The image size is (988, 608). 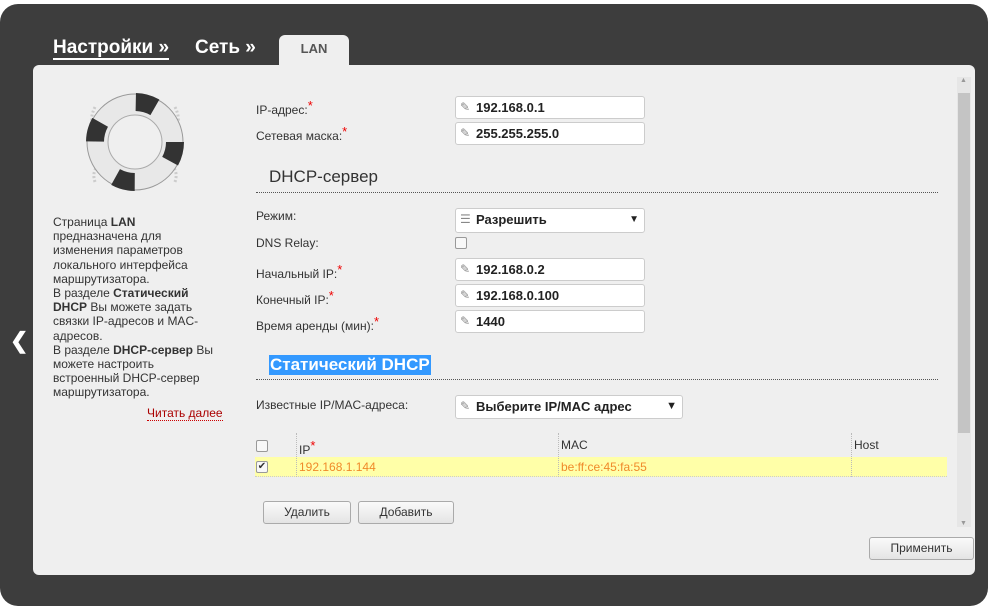 I want to click on back-arrow-icon: ❮, so click(x=19, y=341).